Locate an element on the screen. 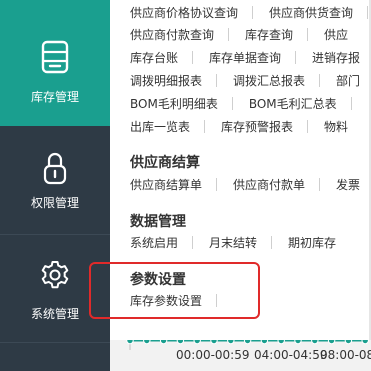 The width and height of the screenshot is (371, 371). menu-row-reports-3: 库存台账 库存单据查询 进销存报 is located at coordinates (245, 57).